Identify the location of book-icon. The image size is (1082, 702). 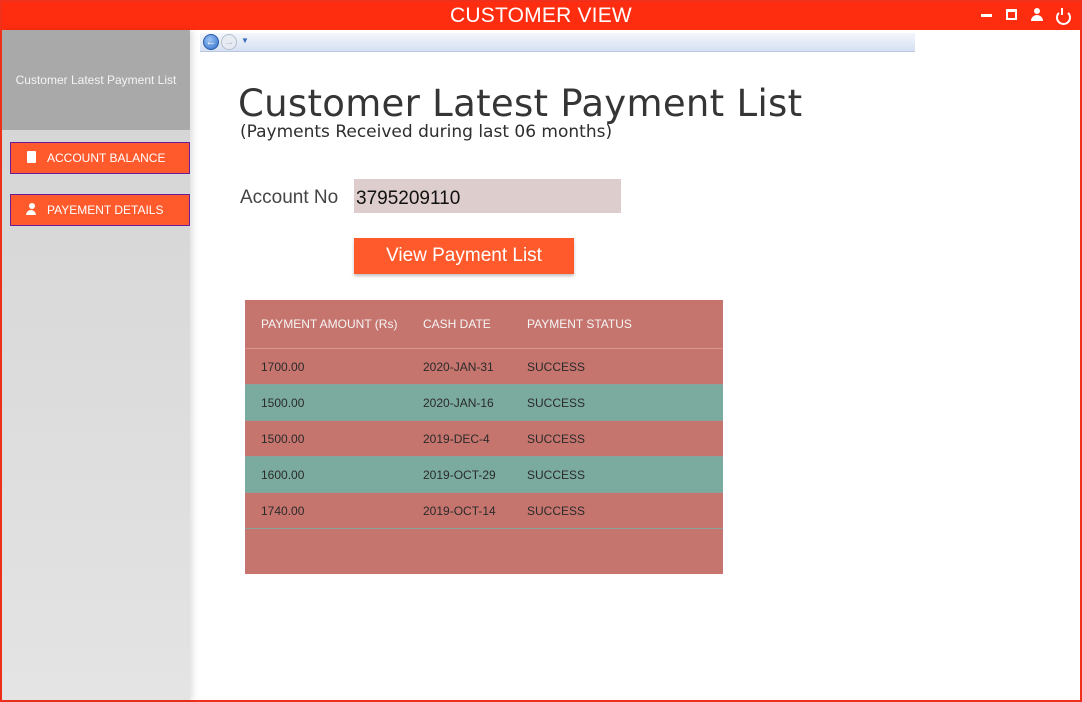
(32, 158).